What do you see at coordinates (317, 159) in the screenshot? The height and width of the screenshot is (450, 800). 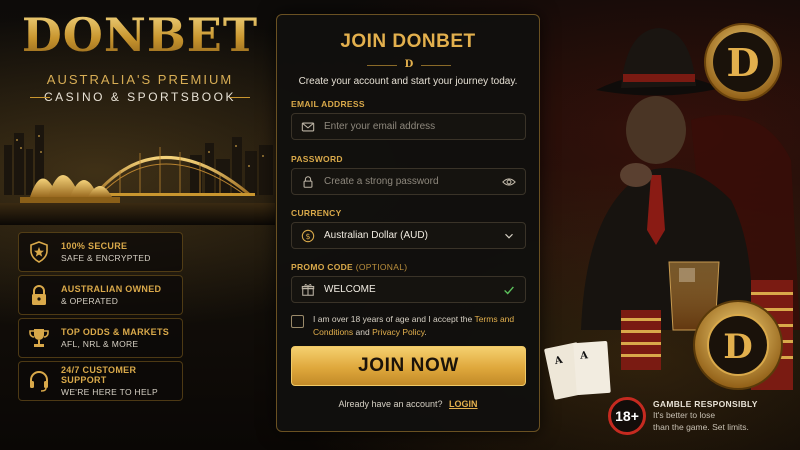 I see `password-label: PASSWORD` at bounding box center [317, 159].